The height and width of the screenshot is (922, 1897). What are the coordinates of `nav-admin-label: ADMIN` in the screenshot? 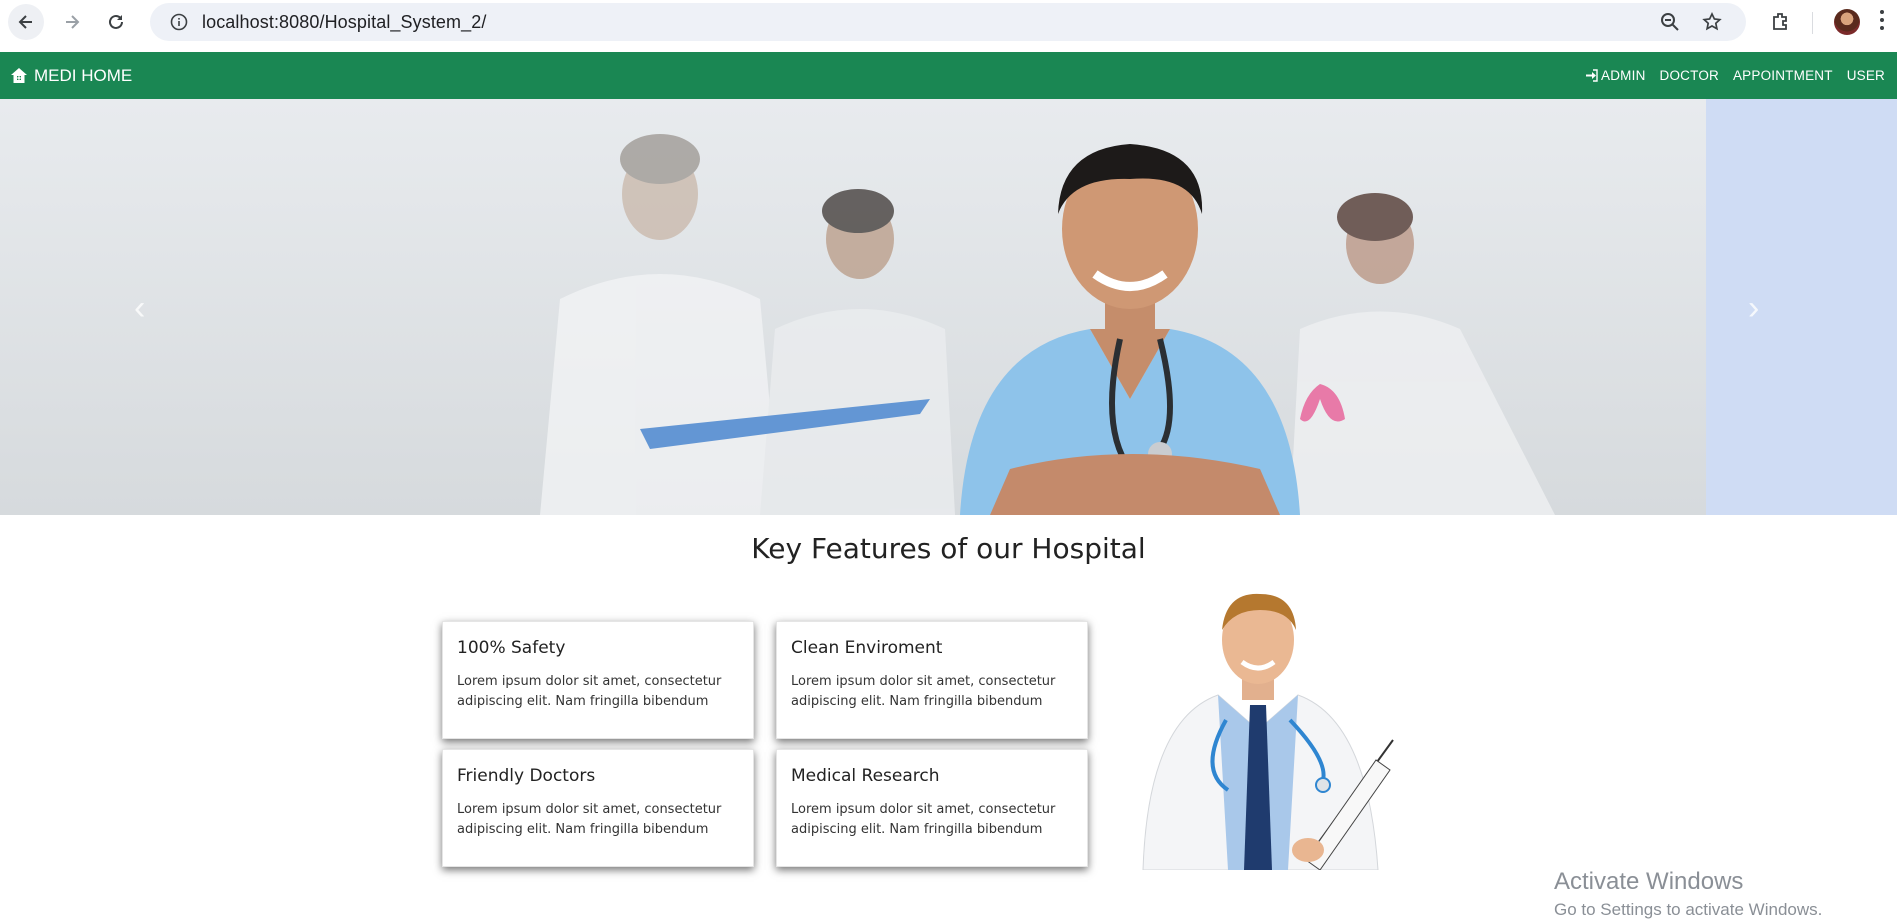 It's located at (1623, 75).